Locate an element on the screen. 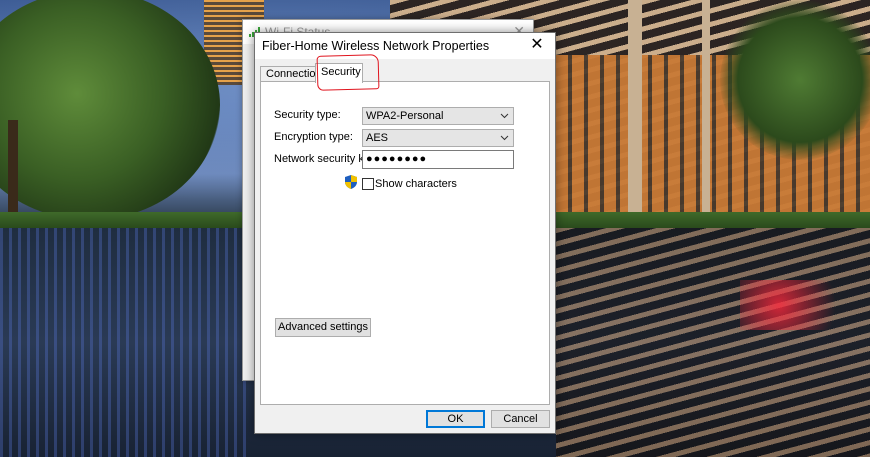  ok-button: OK is located at coordinates (455, 419).